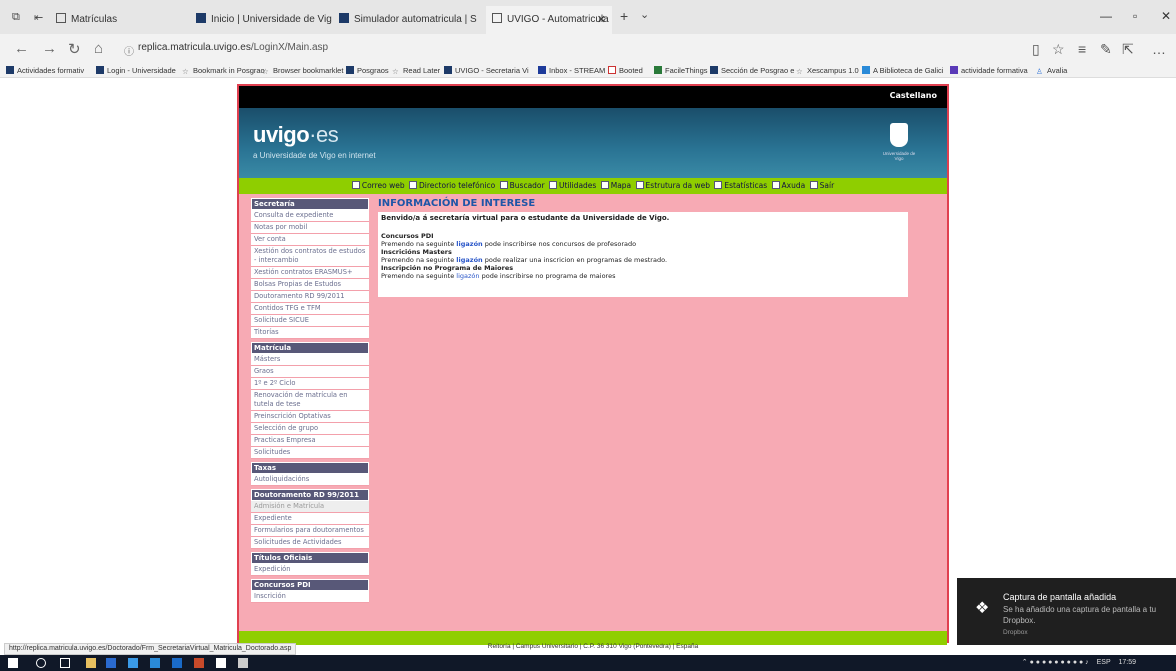 This screenshot has height=671, width=1176. Describe the element at coordinates (672, 185) in the screenshot. I see `nav-estrutura: Estrutura da web` at that location.